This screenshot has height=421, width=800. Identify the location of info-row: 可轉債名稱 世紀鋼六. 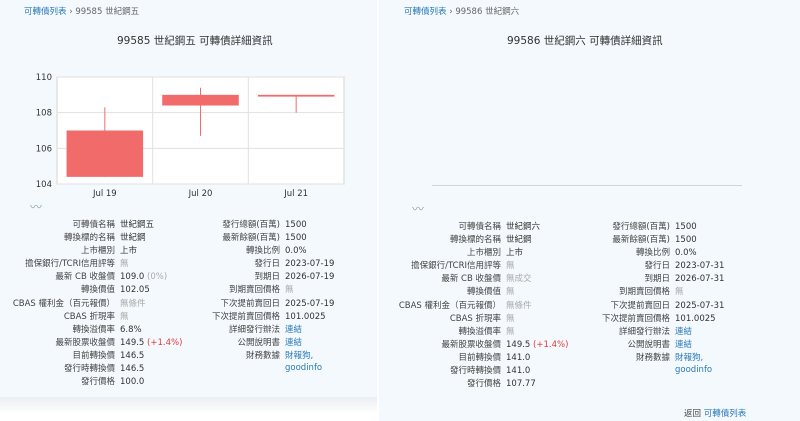
(474, 227).